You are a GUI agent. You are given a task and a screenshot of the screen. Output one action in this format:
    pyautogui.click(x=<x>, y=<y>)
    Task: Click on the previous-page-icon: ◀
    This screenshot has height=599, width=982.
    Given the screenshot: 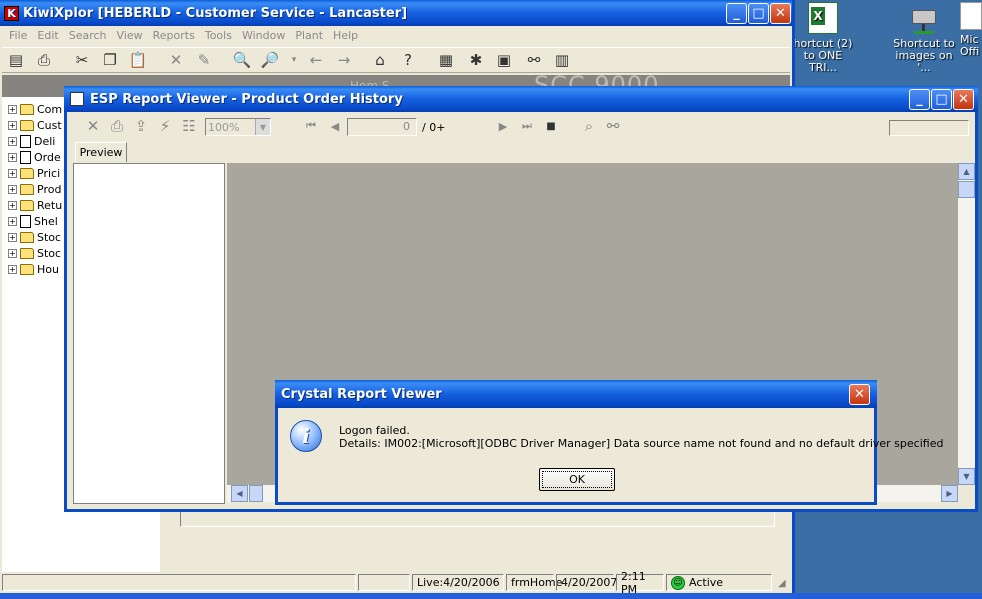 What is the action you would take?
    pyautogui.click(x=335, y=126)
    